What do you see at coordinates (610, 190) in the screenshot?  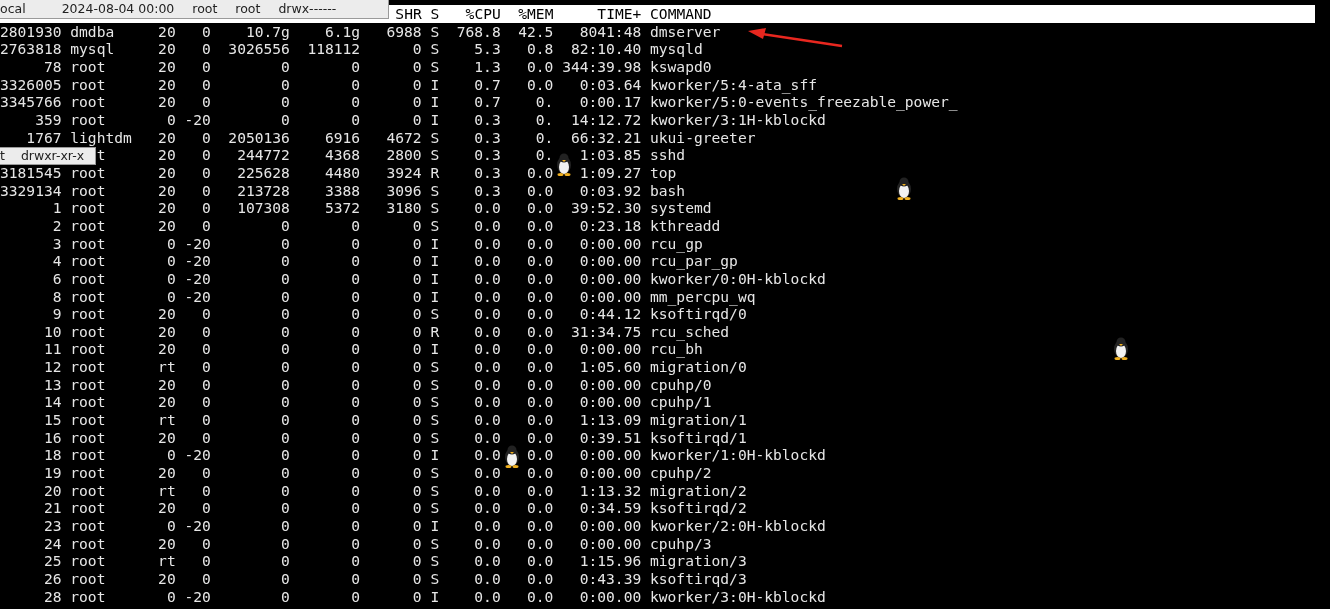 I see `table-cell: 0:03.92` at bounding box center [610, 190].